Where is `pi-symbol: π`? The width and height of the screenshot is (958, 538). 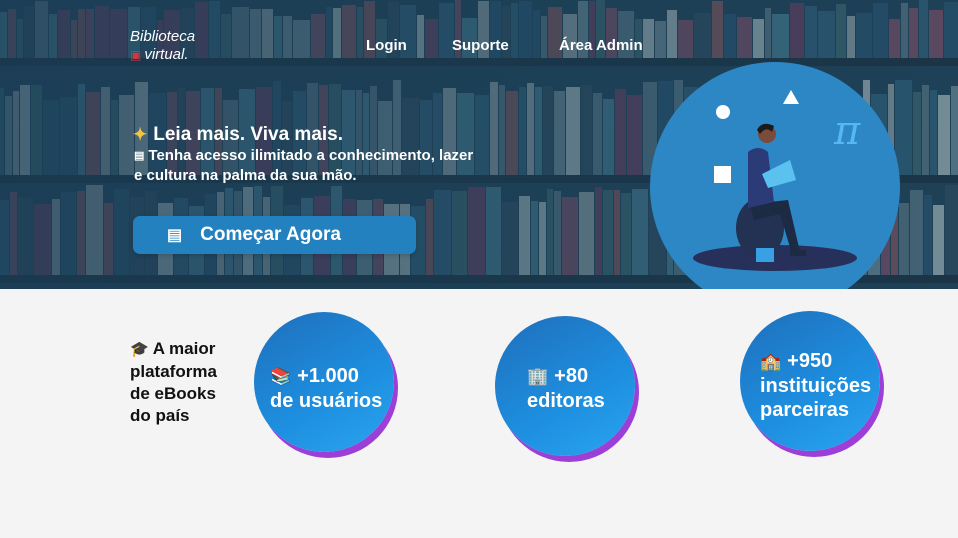 pi-symbol: π is located at coordinates (847, 131).